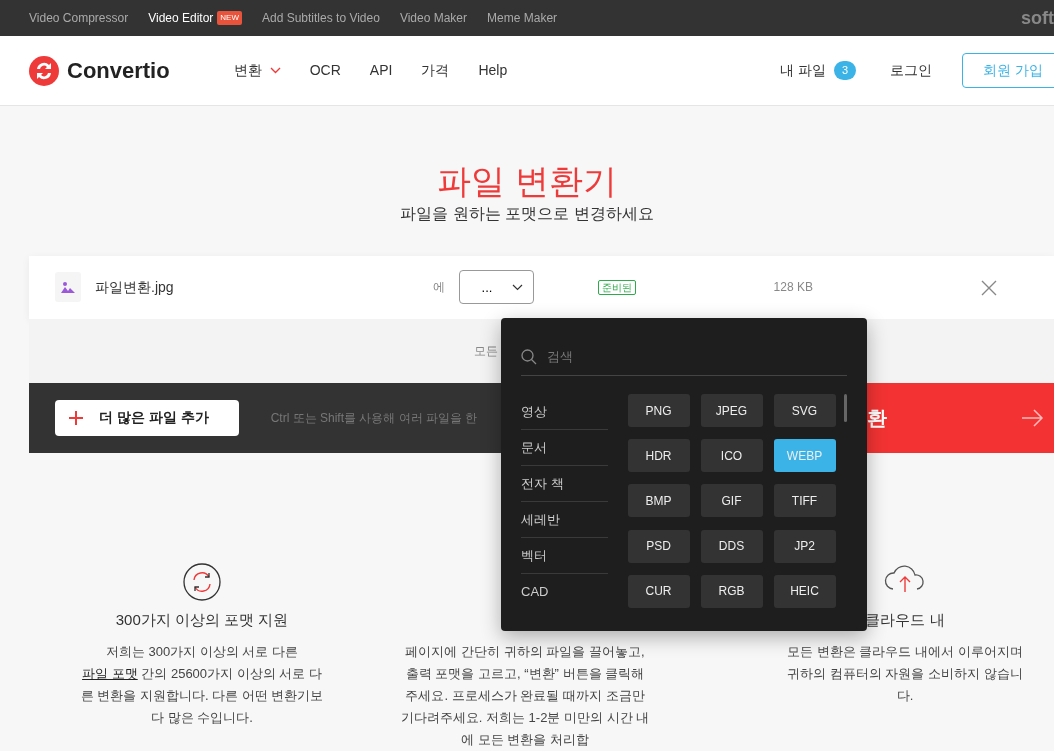  I want to click on category-item: 벡터, so click(564, 556).